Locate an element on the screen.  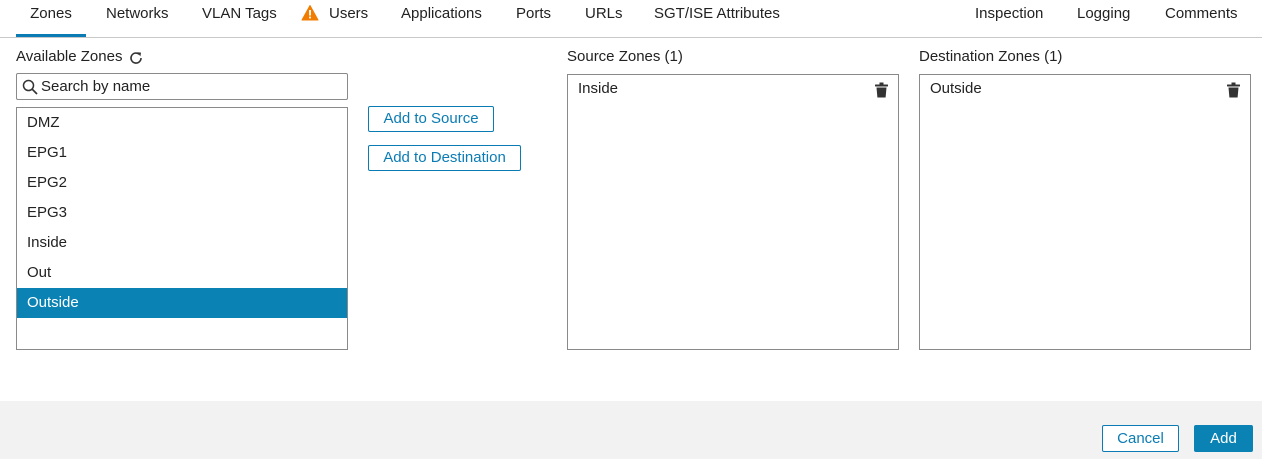
tab-networks: Networks is located at coordinates (137, 18).